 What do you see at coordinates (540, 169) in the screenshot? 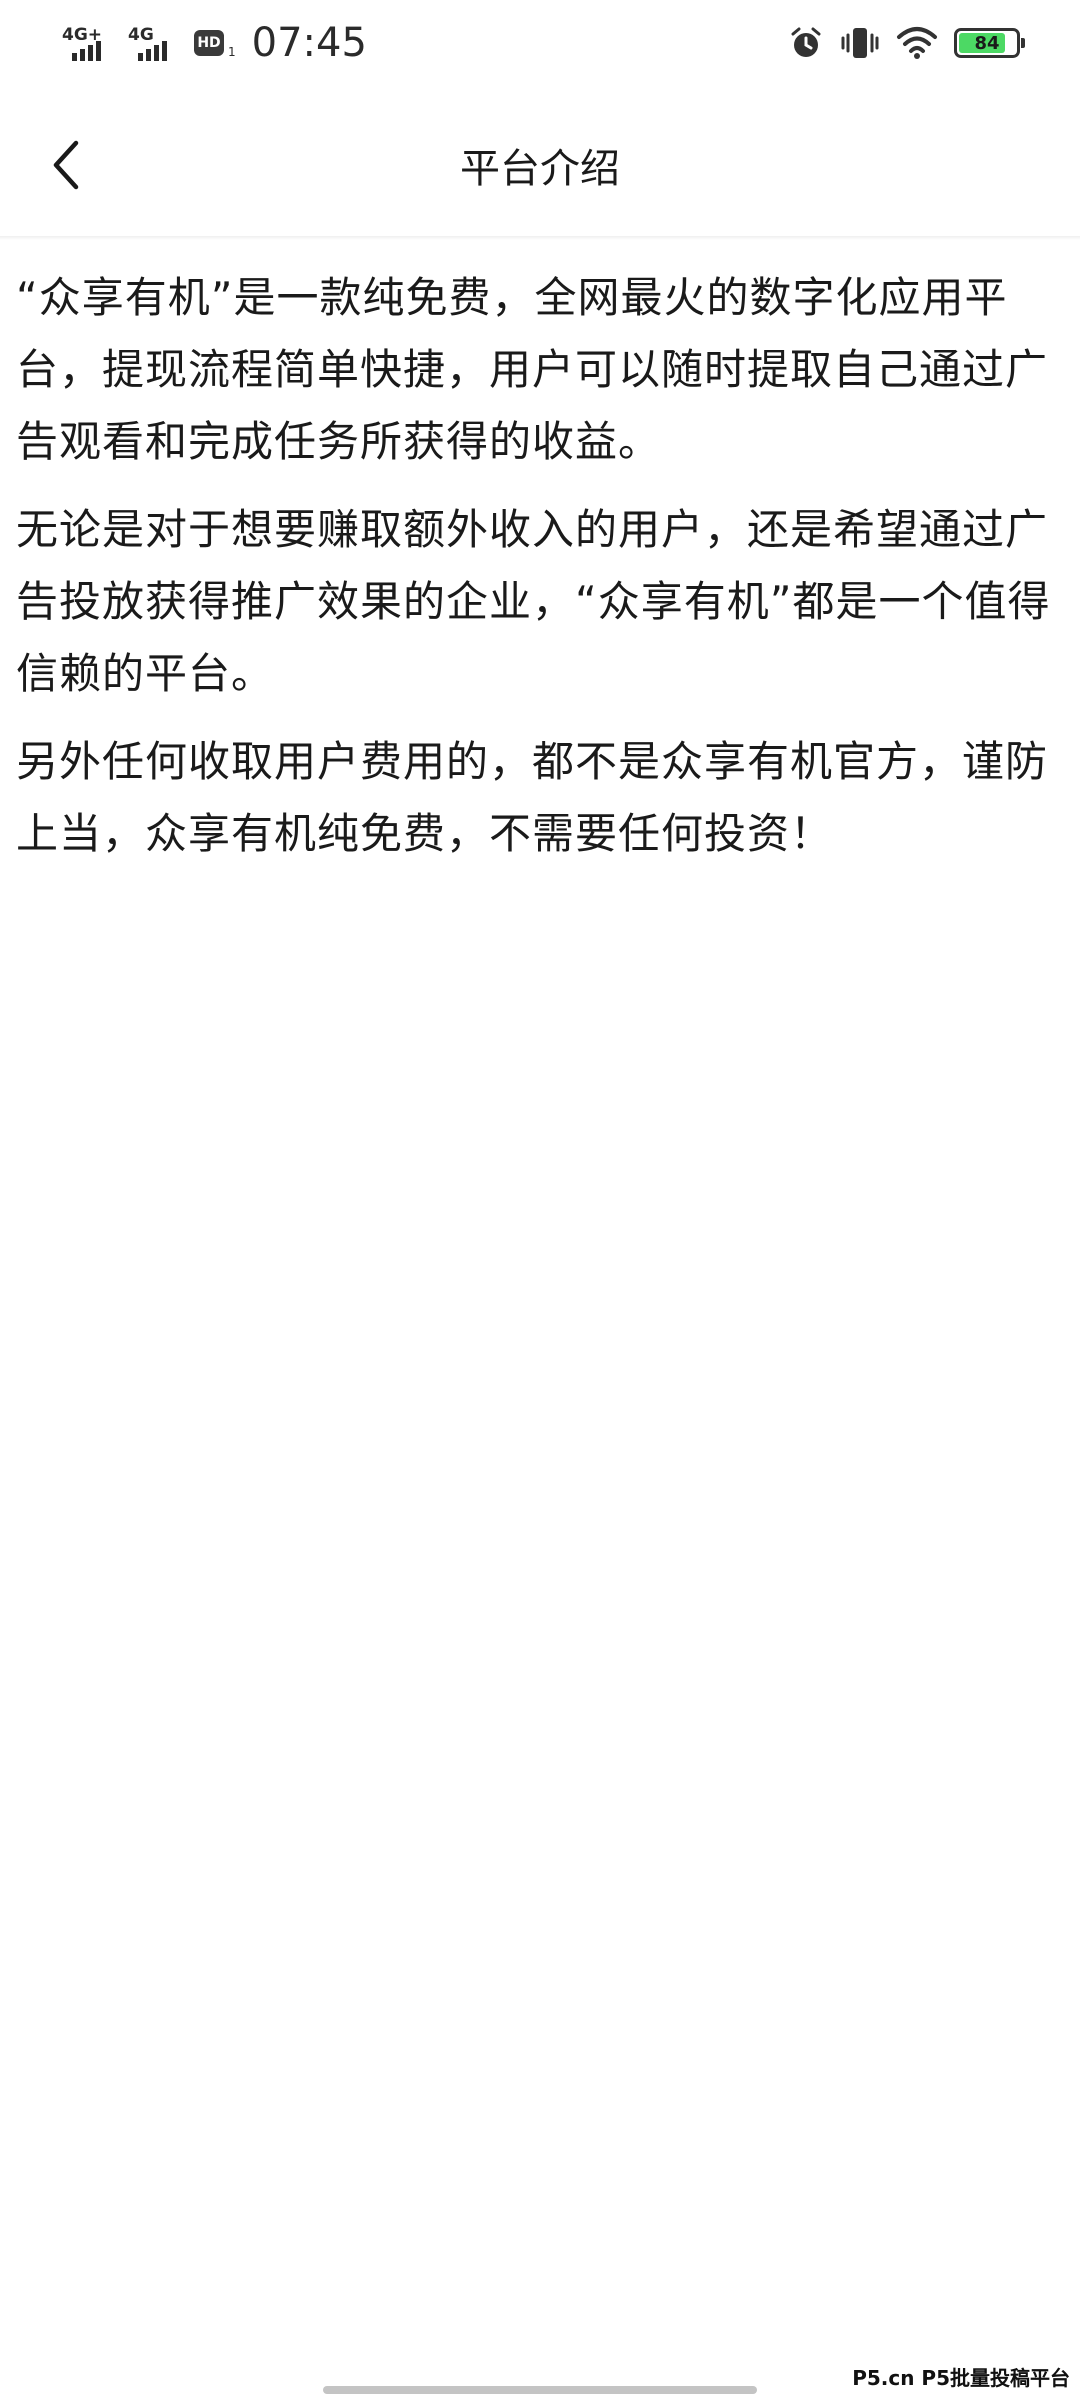
I see `page-title: 平台介绍` at bounding box center [540, 169].